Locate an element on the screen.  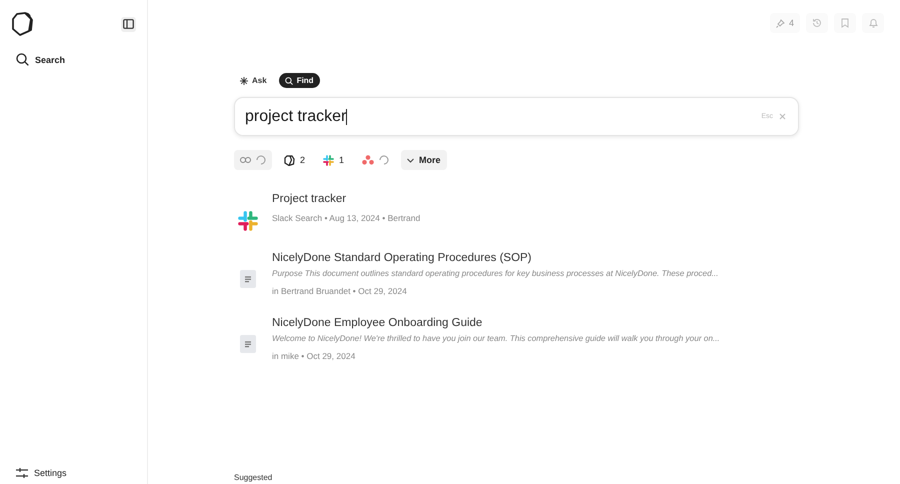
pin-icon is located at coordinates (780, 23).